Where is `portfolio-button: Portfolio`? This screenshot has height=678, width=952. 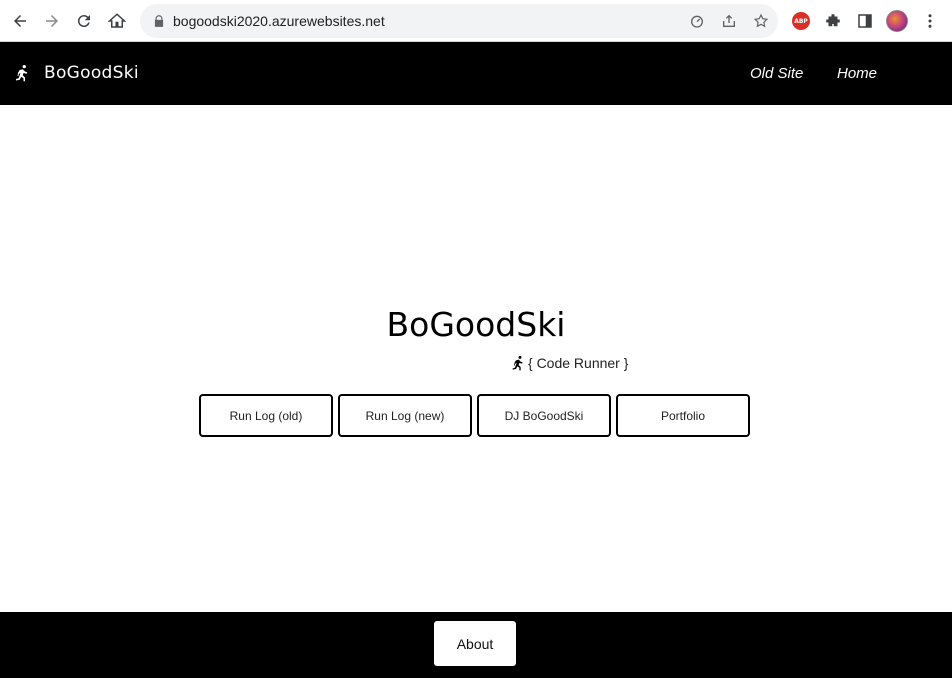
portfolio-button: Portfolio is located at coordinates (683, 415).